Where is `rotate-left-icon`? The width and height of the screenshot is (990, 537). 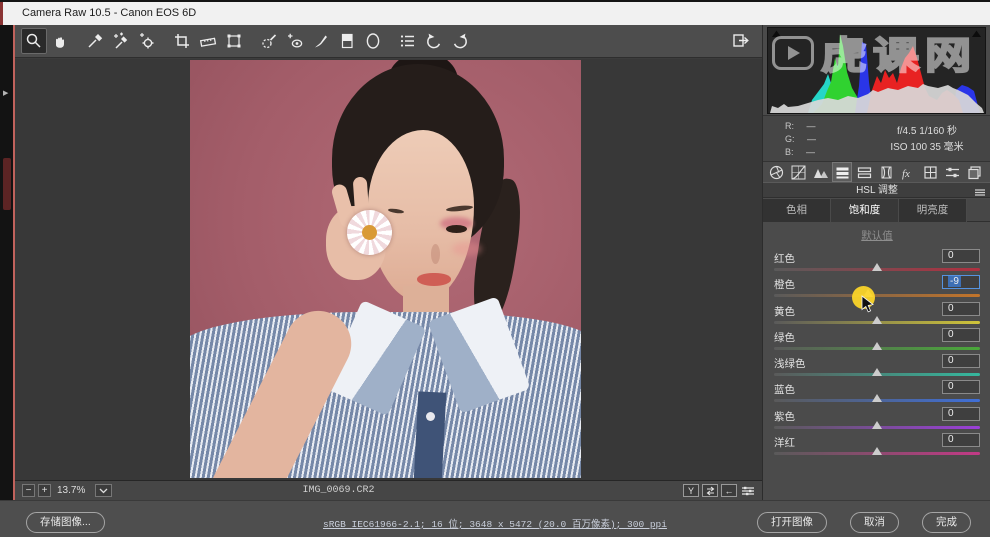
rotate-left-icon is located at coordinates (434, 41).